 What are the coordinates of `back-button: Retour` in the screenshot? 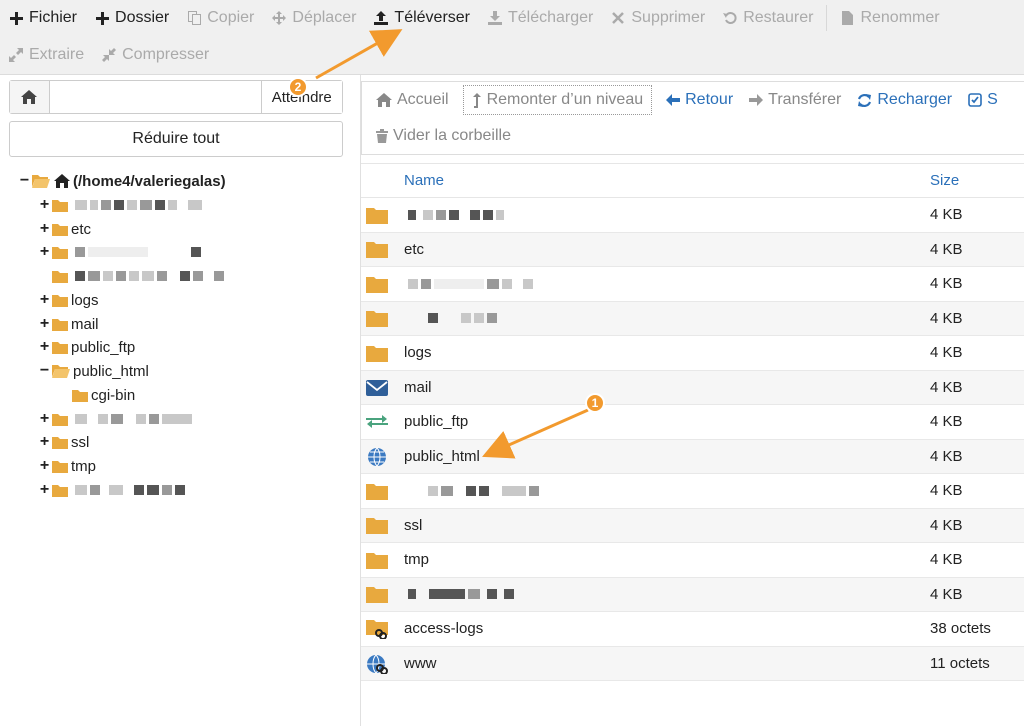 It's located at (699, 100).